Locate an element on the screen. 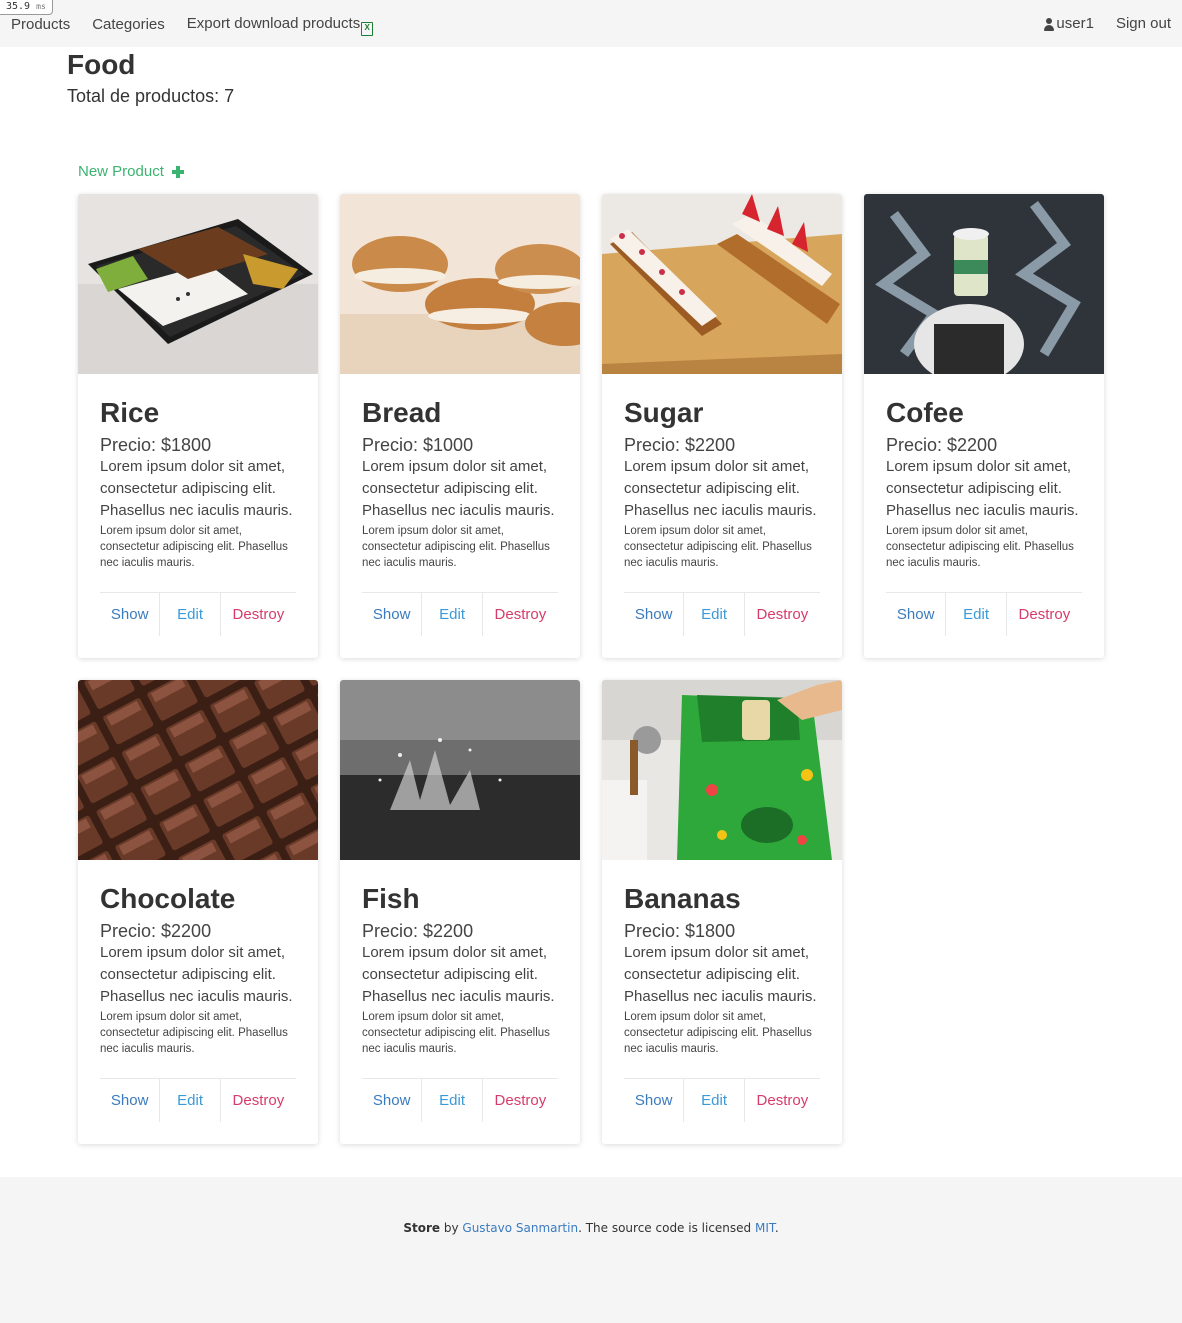  product-name: Bread is located at coordinates (402, 412).